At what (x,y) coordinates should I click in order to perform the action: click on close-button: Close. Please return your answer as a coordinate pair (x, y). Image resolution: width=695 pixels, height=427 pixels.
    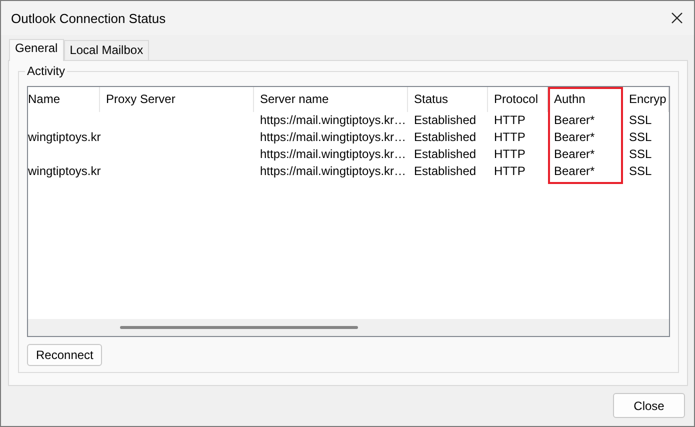
    Looking at the image, I should click on (649, 405).